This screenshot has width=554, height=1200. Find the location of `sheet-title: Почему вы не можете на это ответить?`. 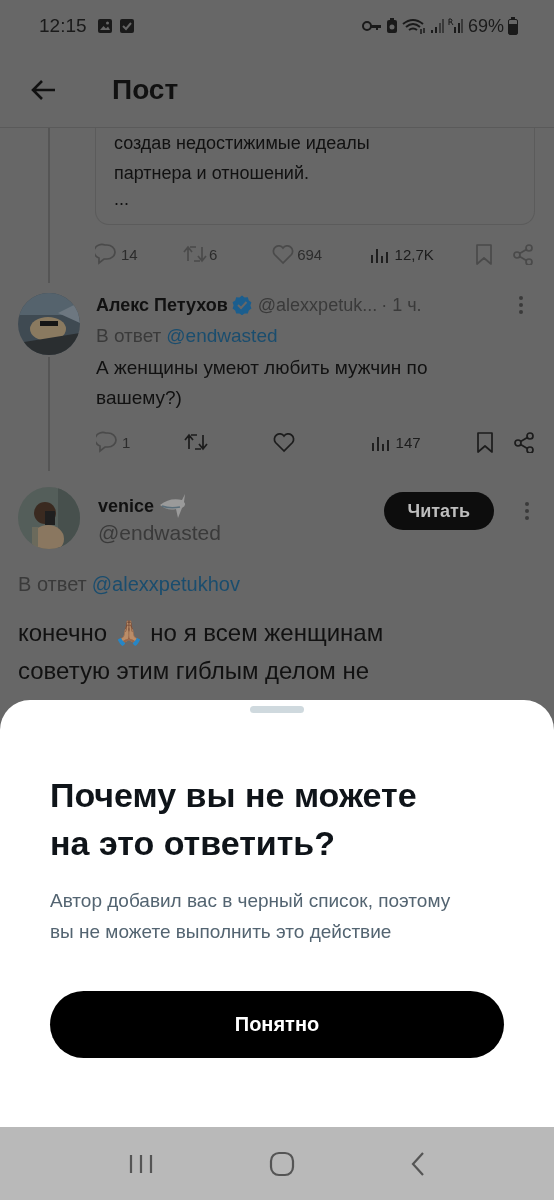

sheet-title: Почему вы не можете на это ответить? is located at coordinates (234, 819).